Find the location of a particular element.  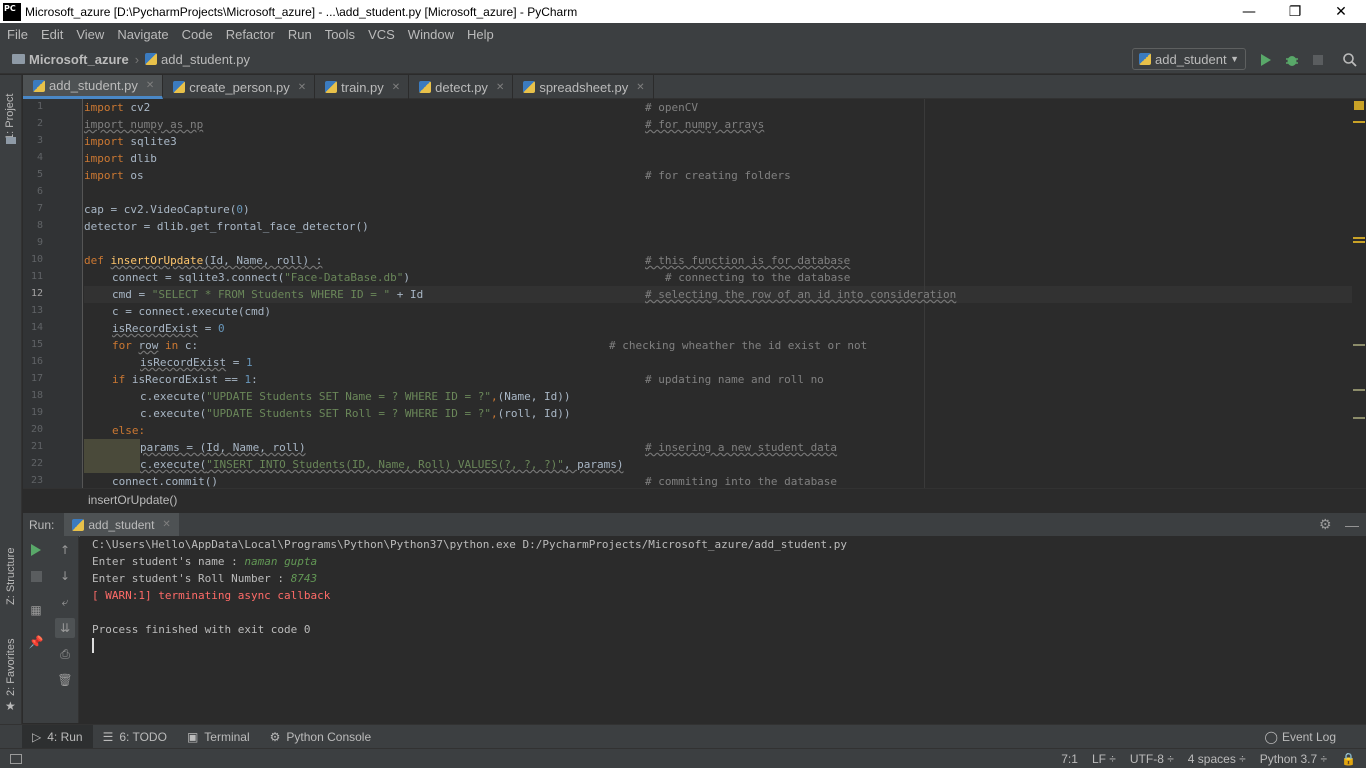

line-number: 3 is located at coordinates (39, 140).